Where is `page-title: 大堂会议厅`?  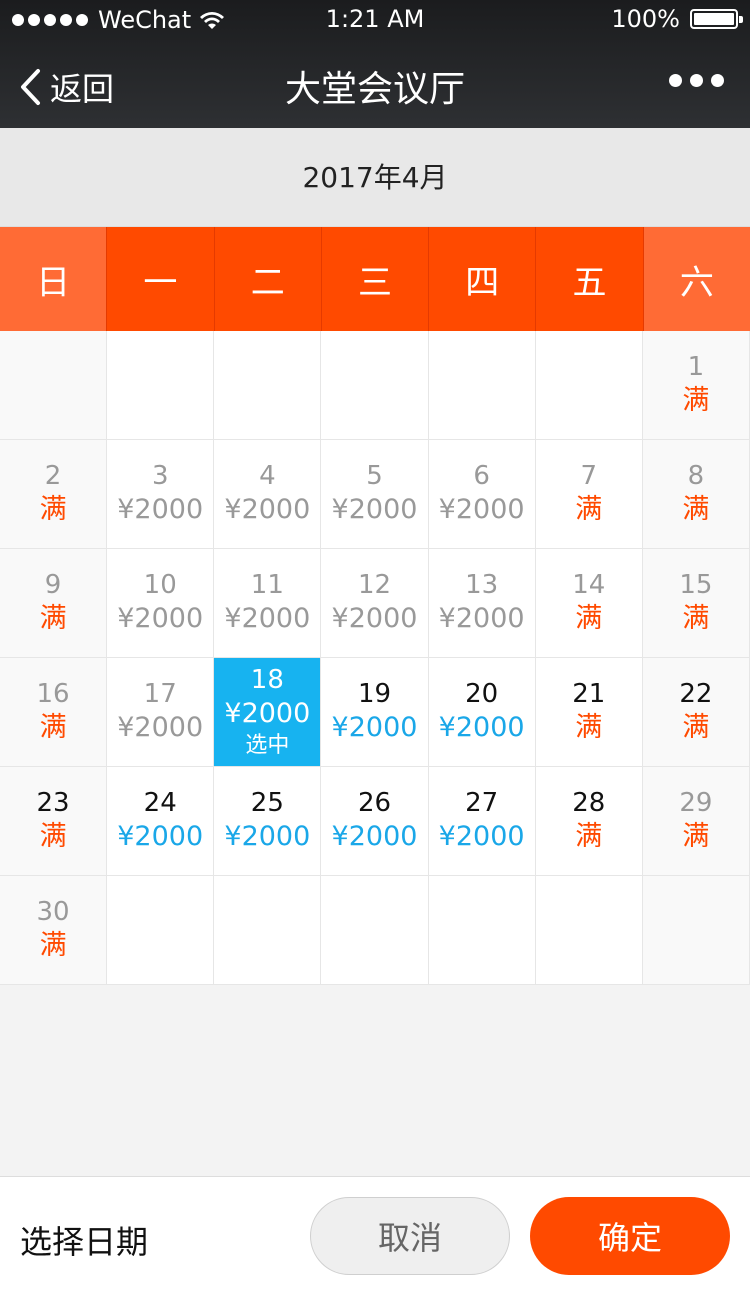 page-title: 大堂会议厅 is located at coordinates (374, 89).